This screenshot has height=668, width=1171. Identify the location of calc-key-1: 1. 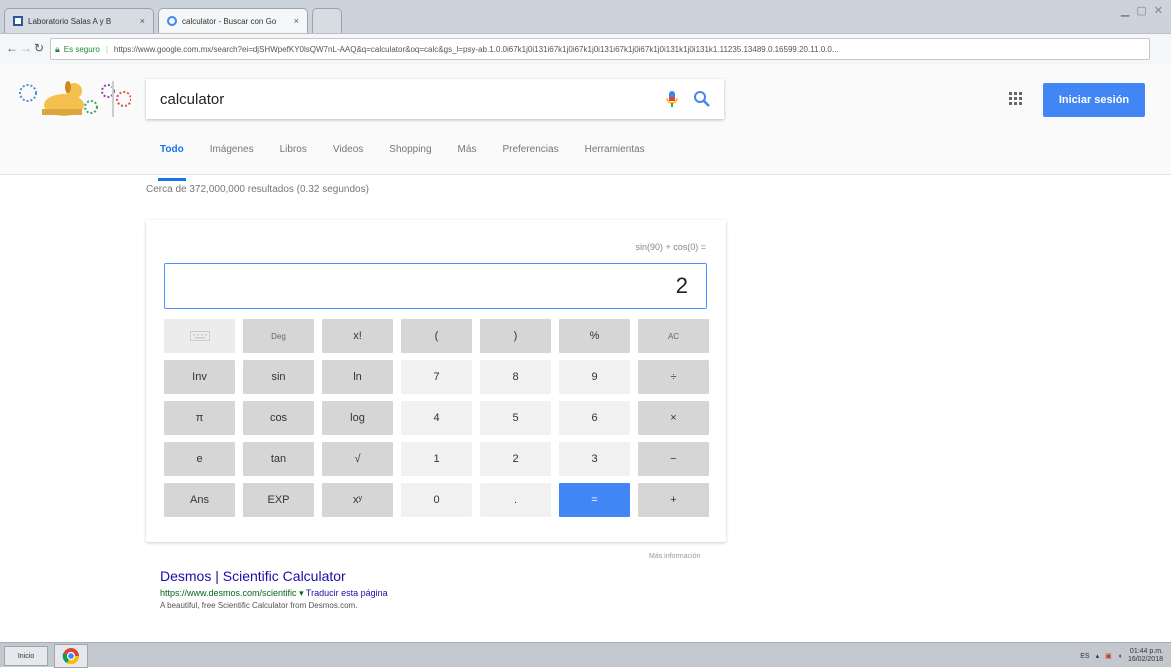
(436, 459).